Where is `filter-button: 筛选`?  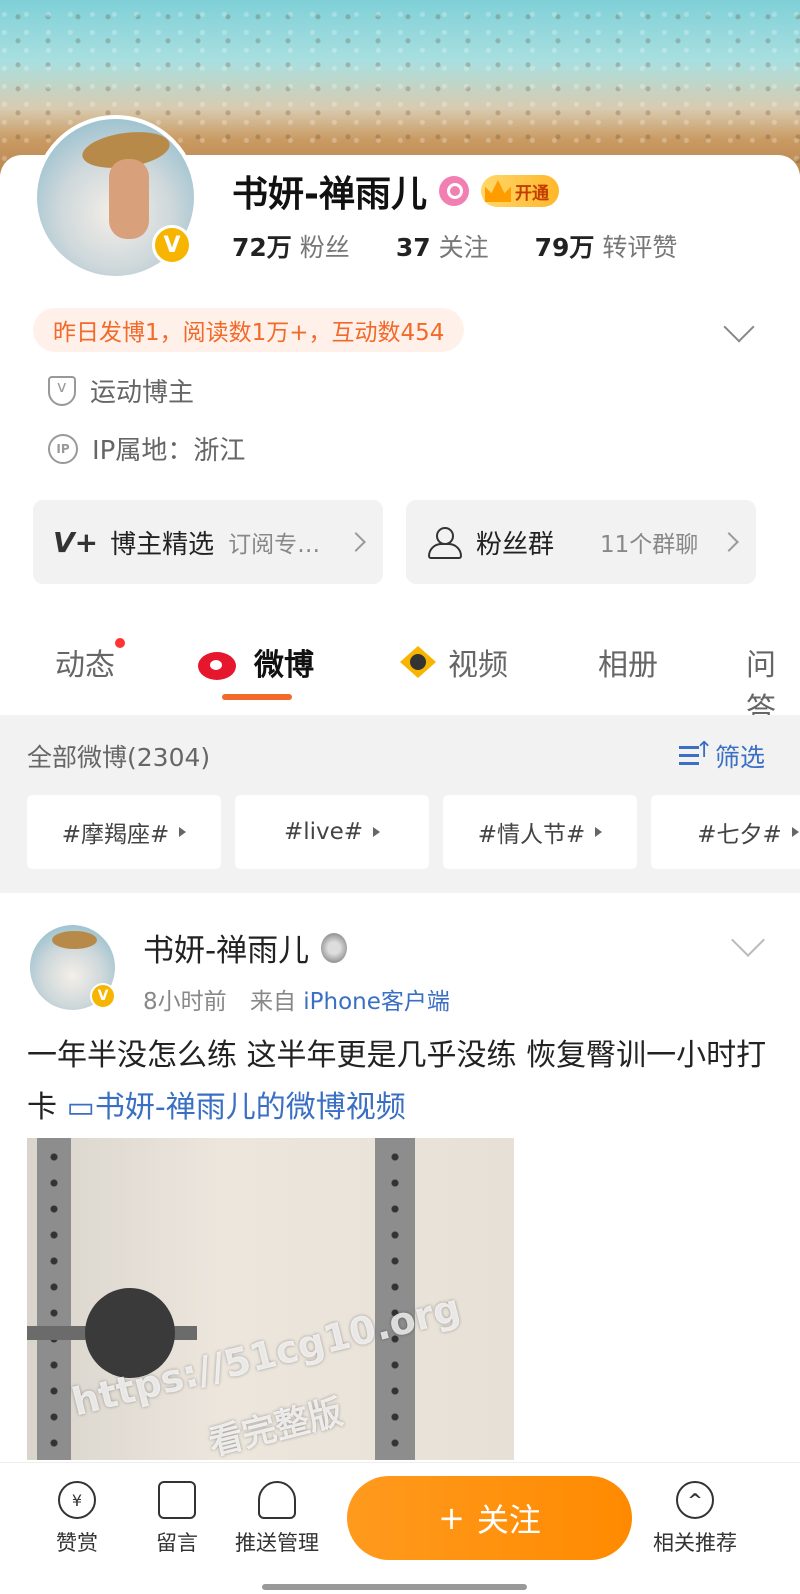 filter-button: 筛选 is located at coordinates (721, 756).